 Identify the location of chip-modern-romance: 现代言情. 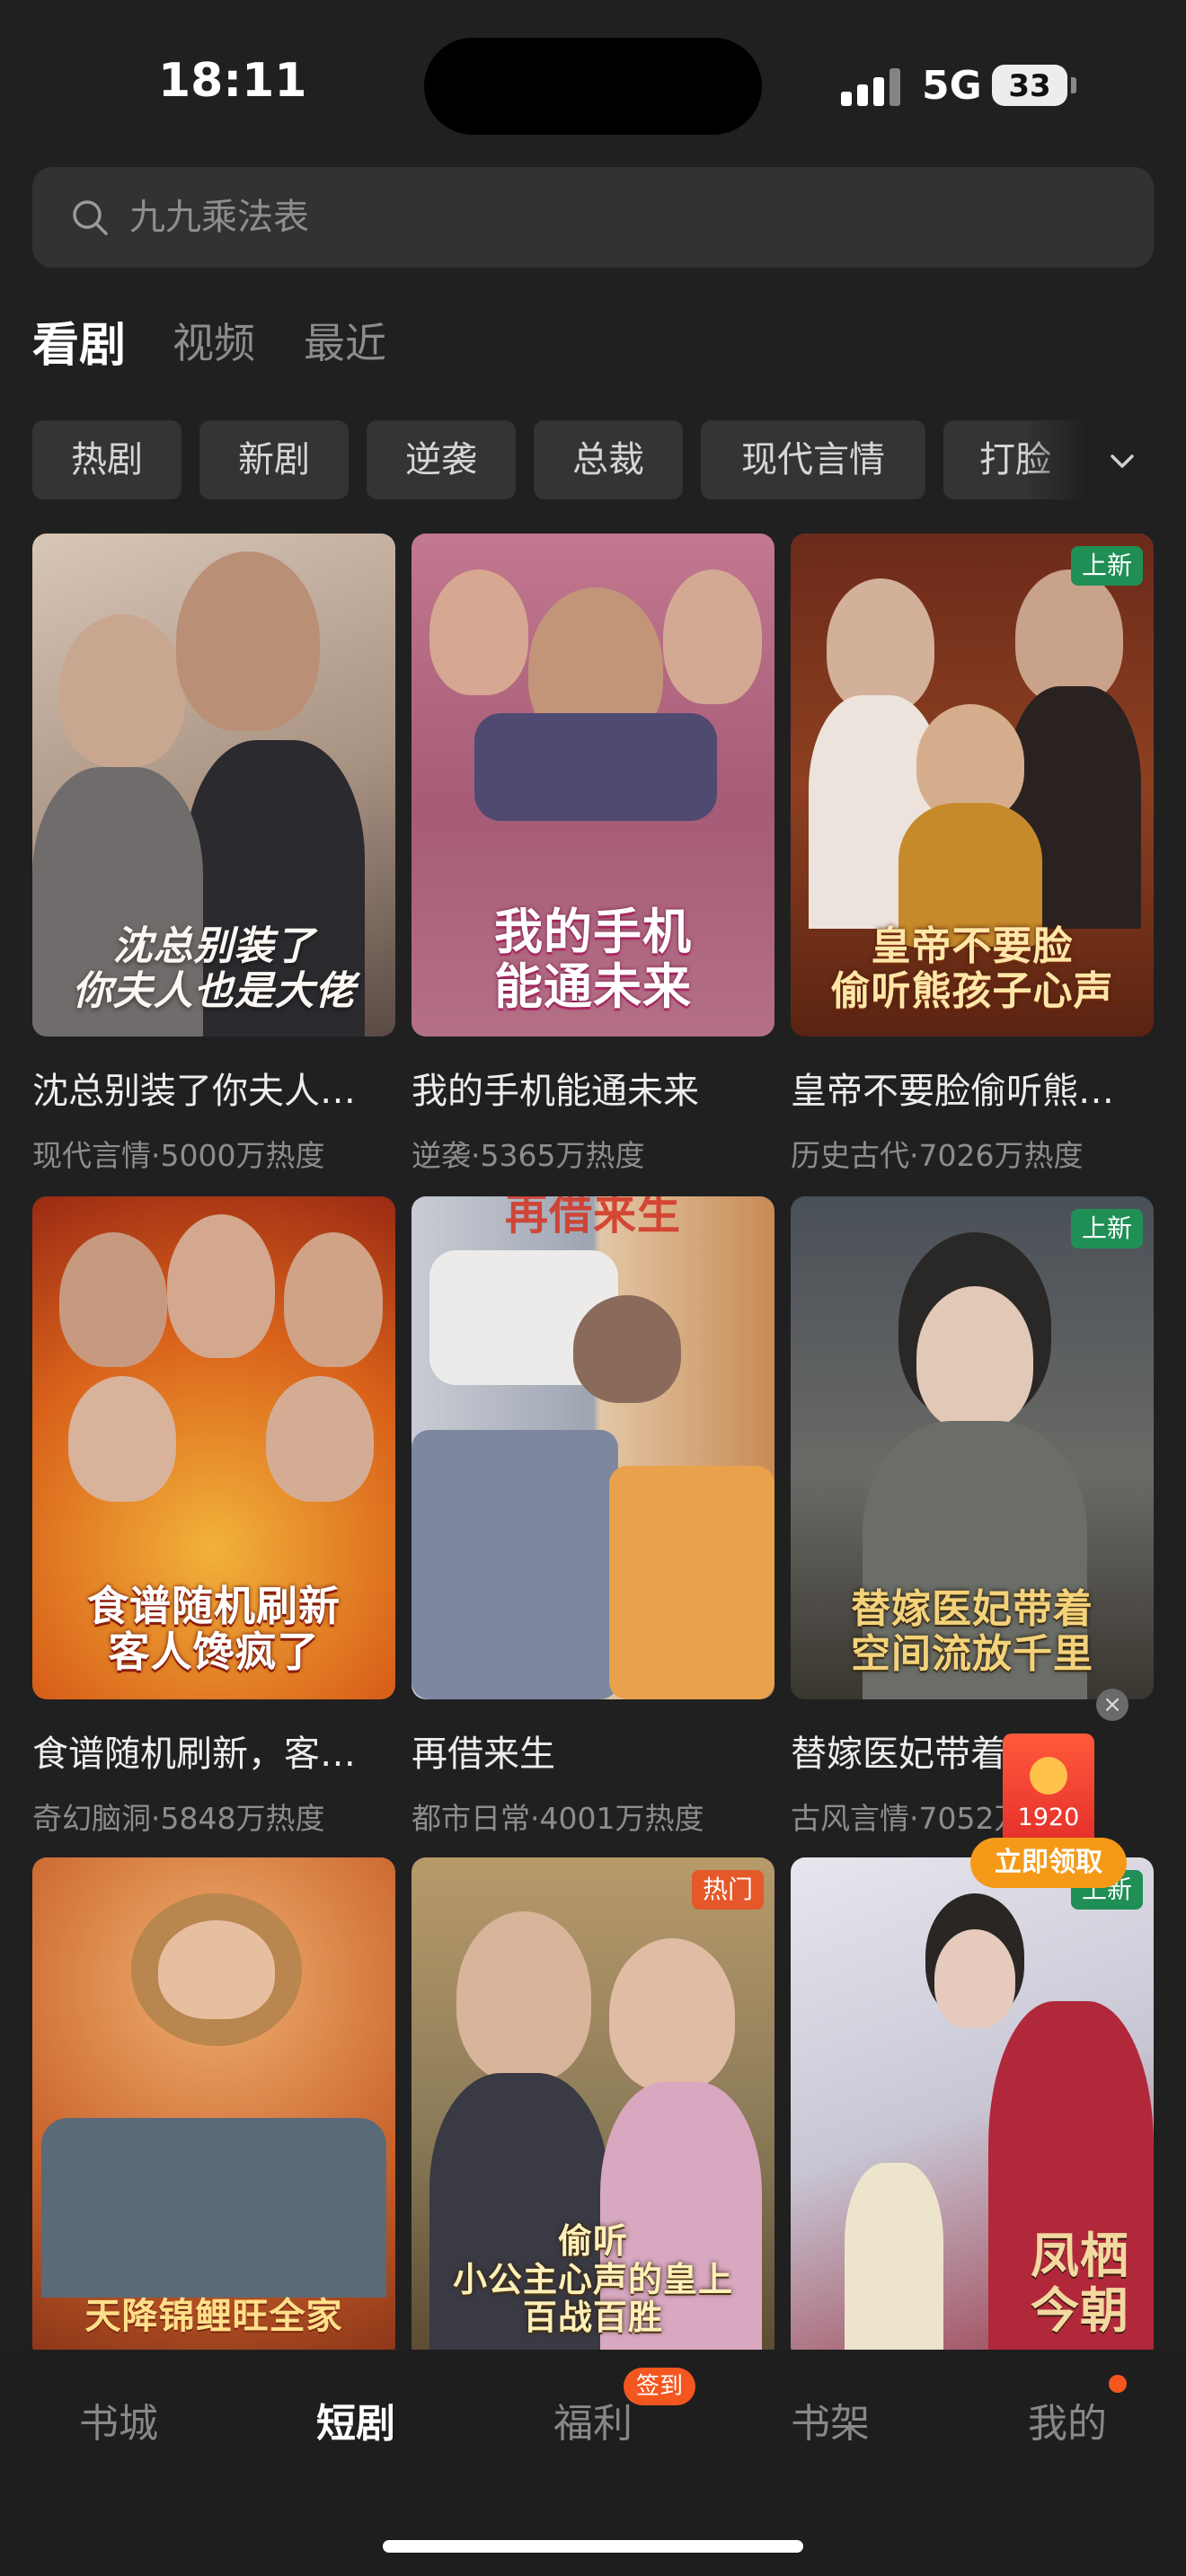
(813, 459).